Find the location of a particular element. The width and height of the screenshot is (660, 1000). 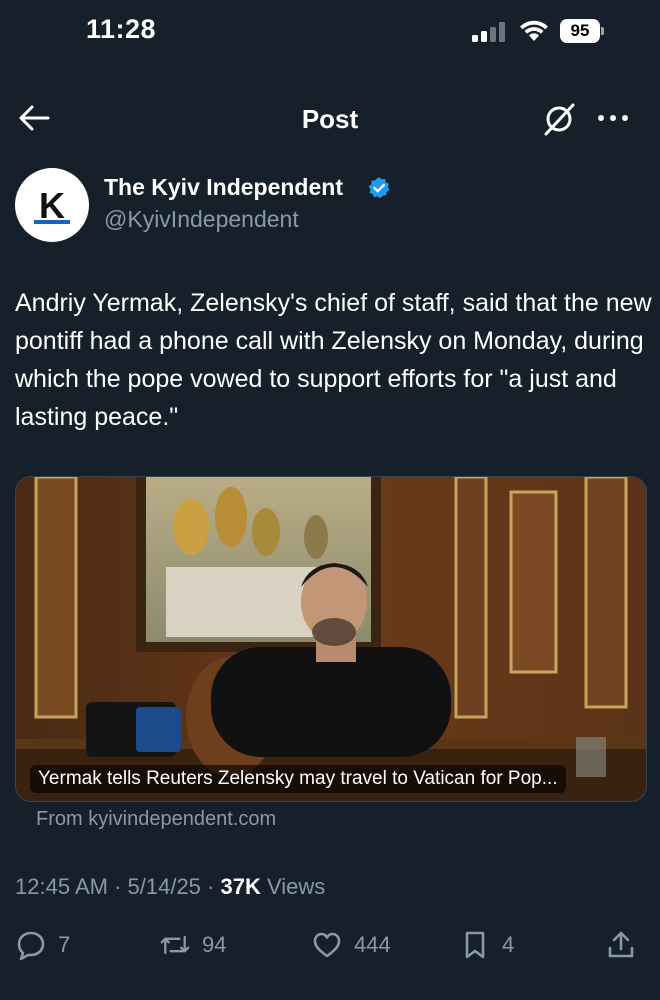

reply-button: 7 is located at coordinates (43, 945).